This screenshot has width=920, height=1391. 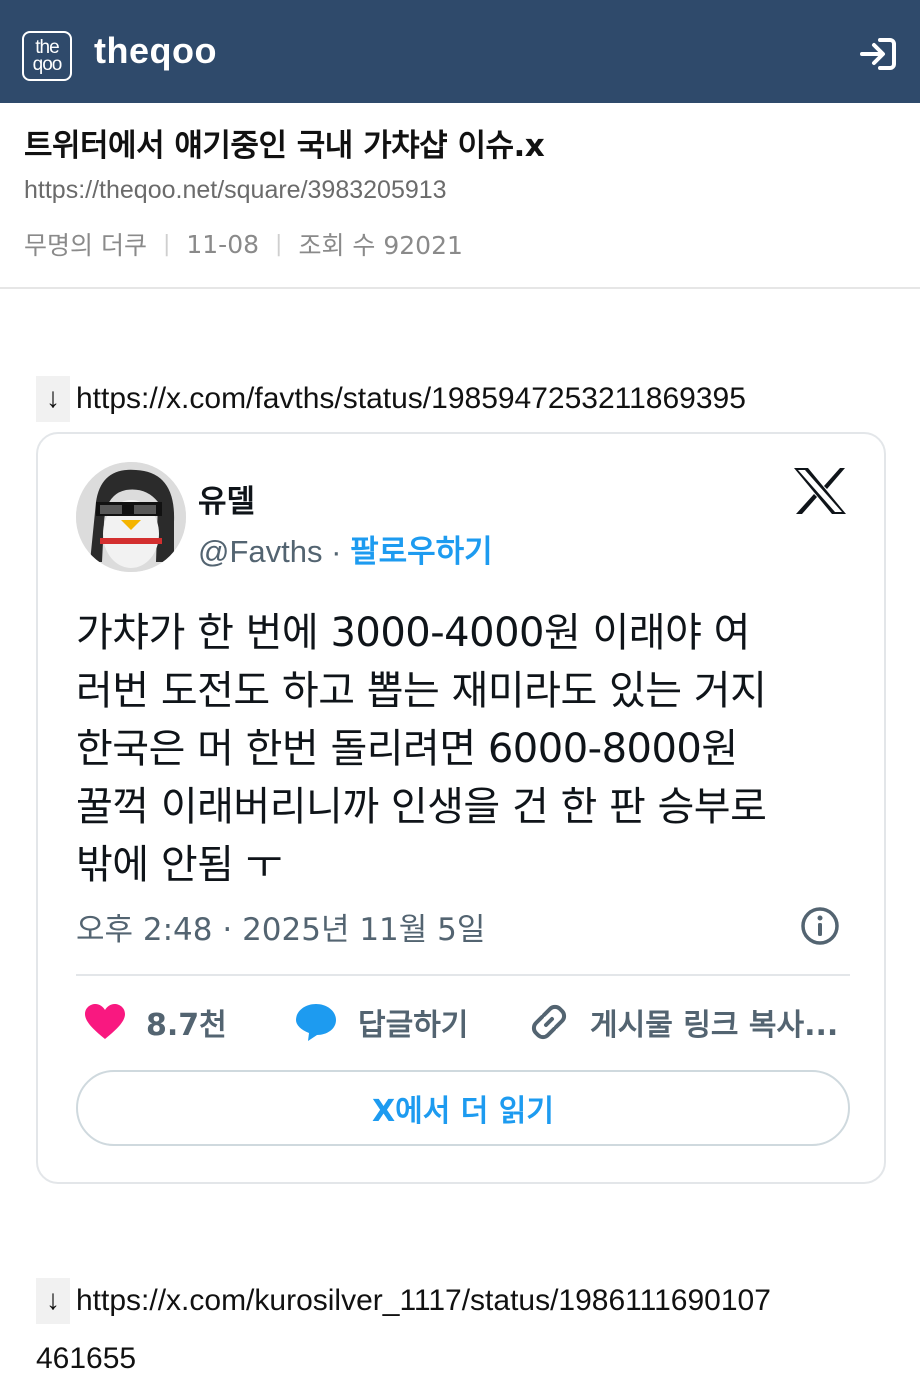 I want to click on header-divider, so click(x=460, y=288).